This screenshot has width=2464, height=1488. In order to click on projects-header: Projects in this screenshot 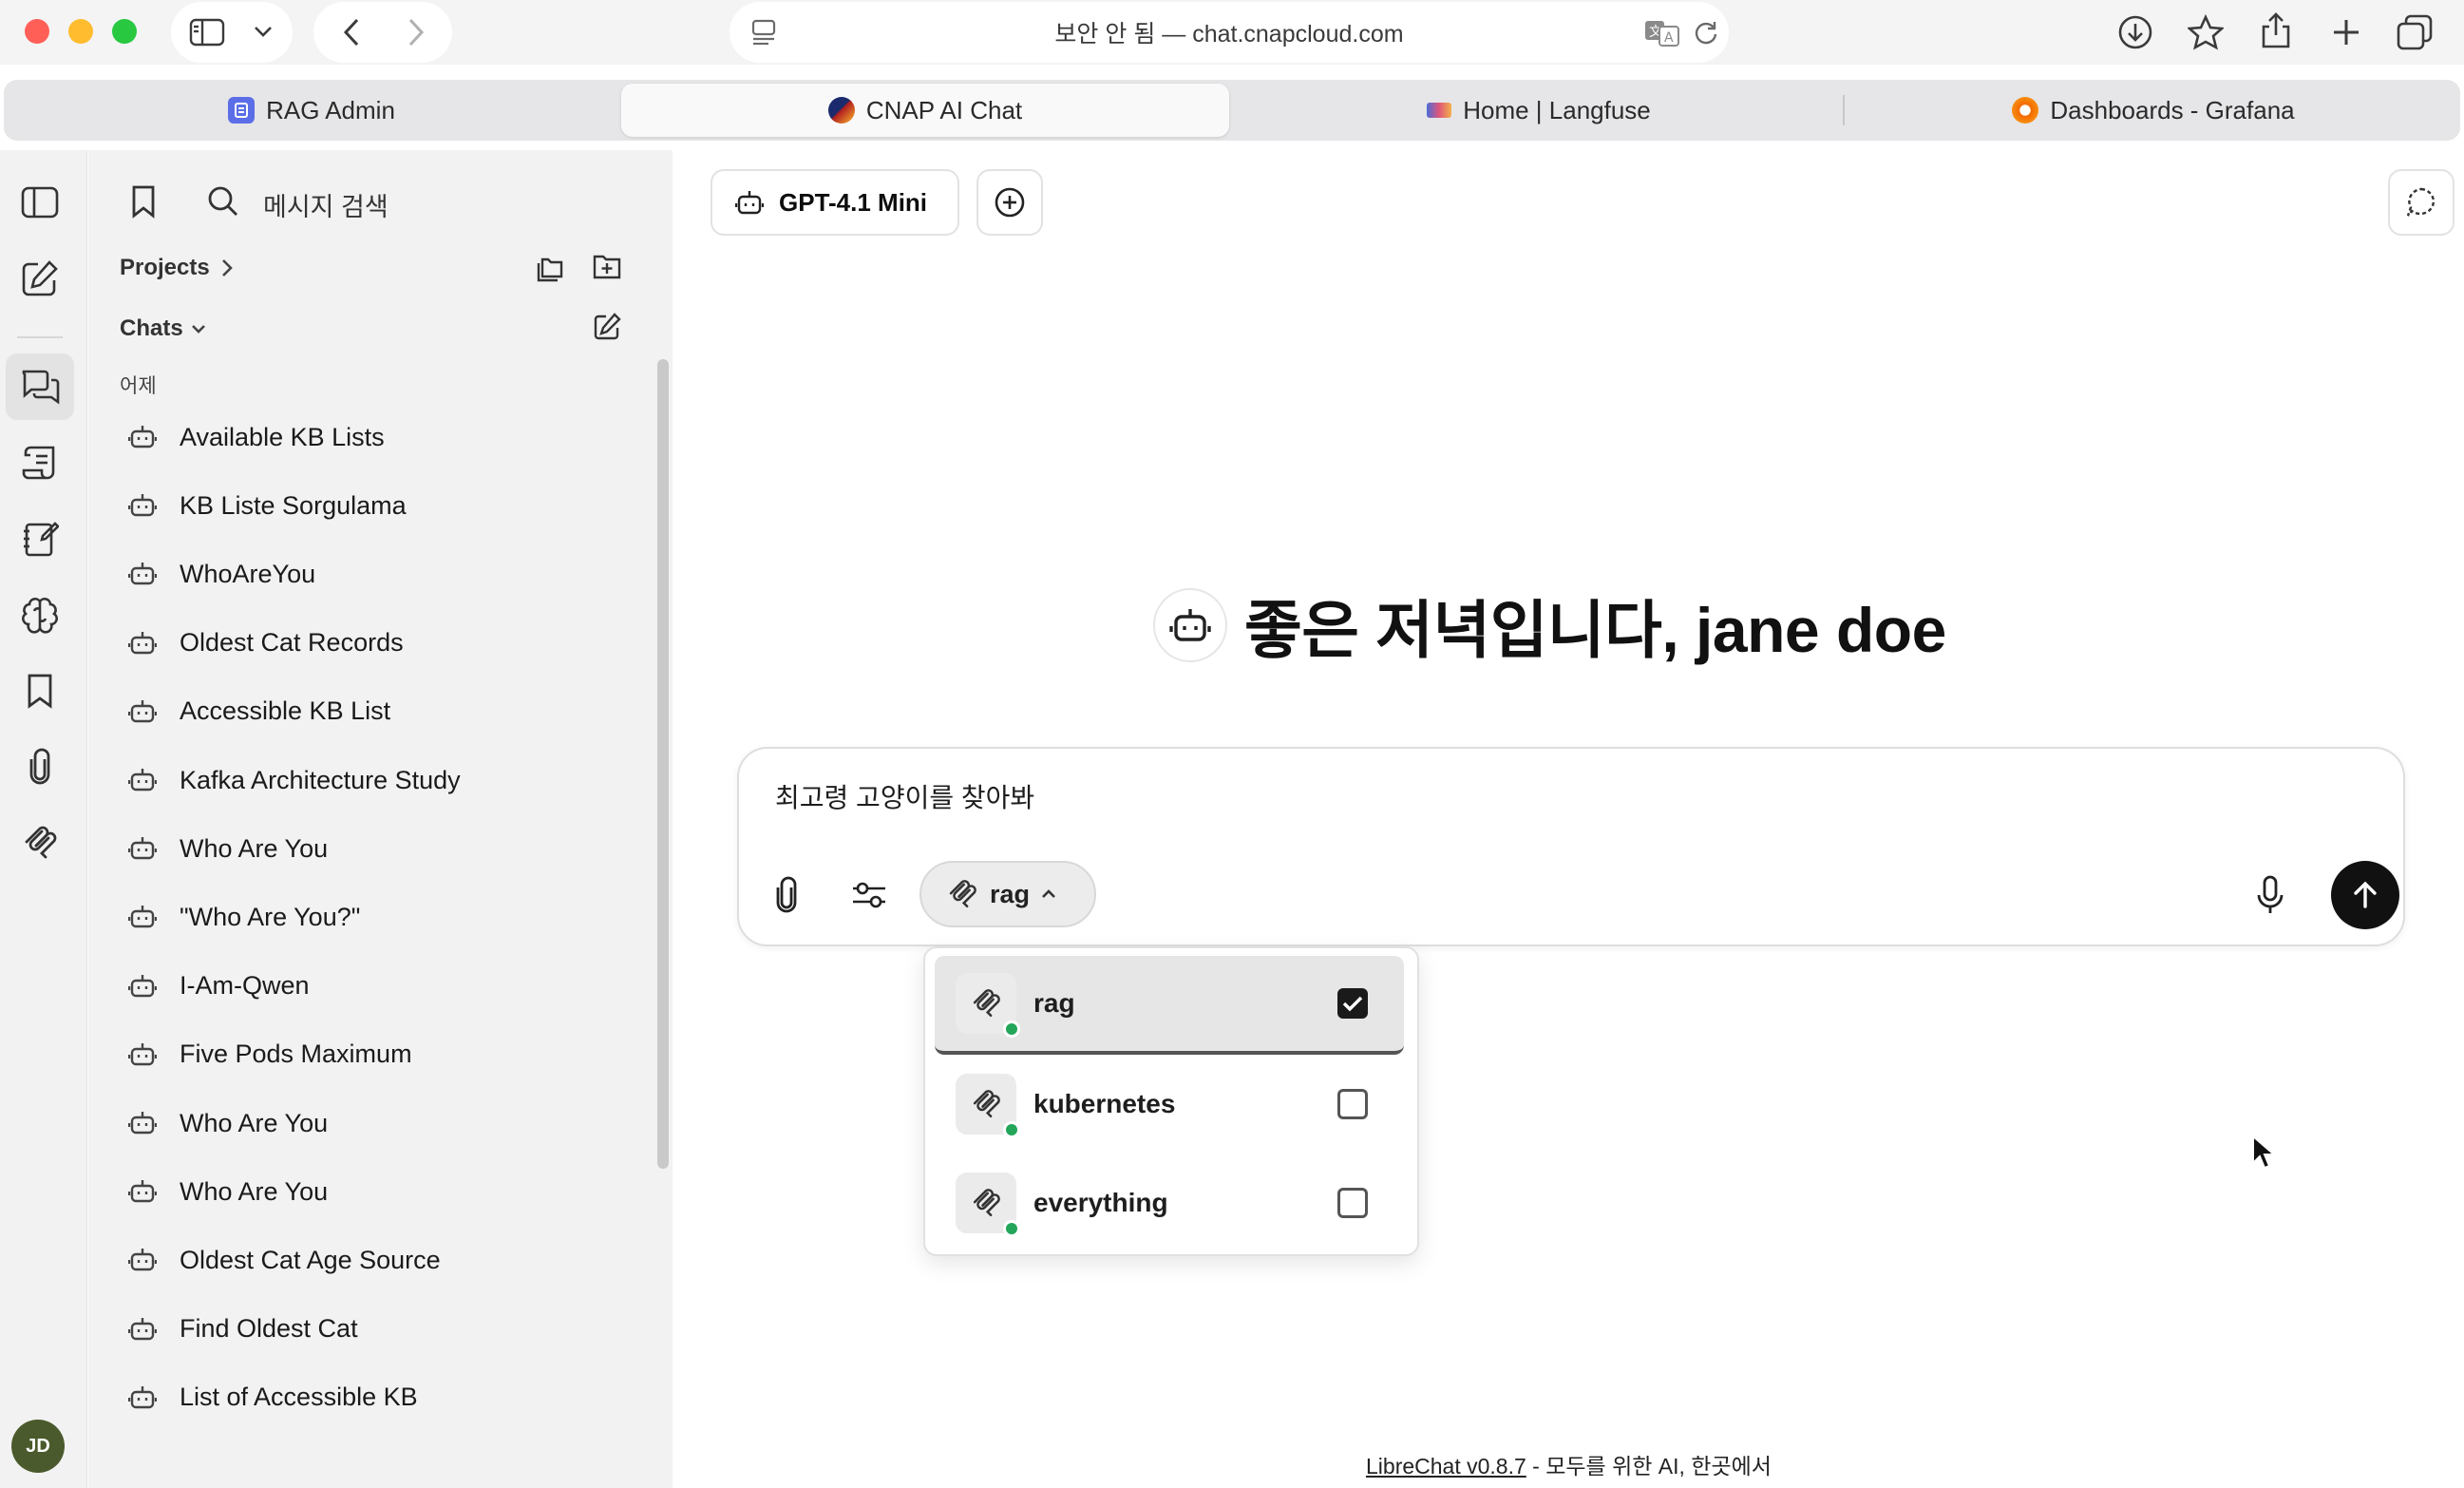, I will do `click(165, 268)`.